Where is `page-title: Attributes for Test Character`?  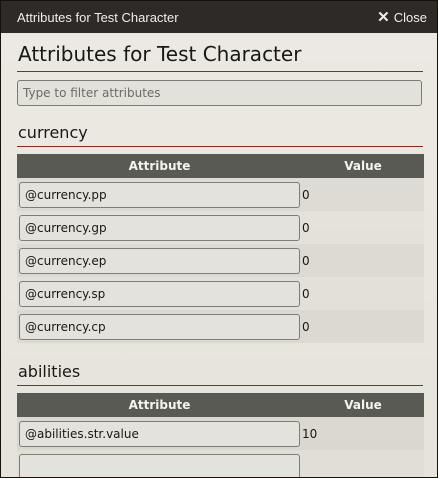 page-title: Attributes for Test Character is located at coordinates (220, 56).